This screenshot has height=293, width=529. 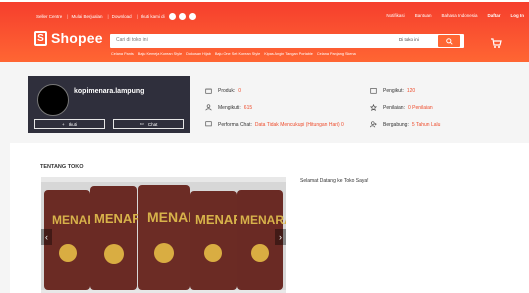 I want to click on chat-icon: ▭, so click(x=141, y=123).